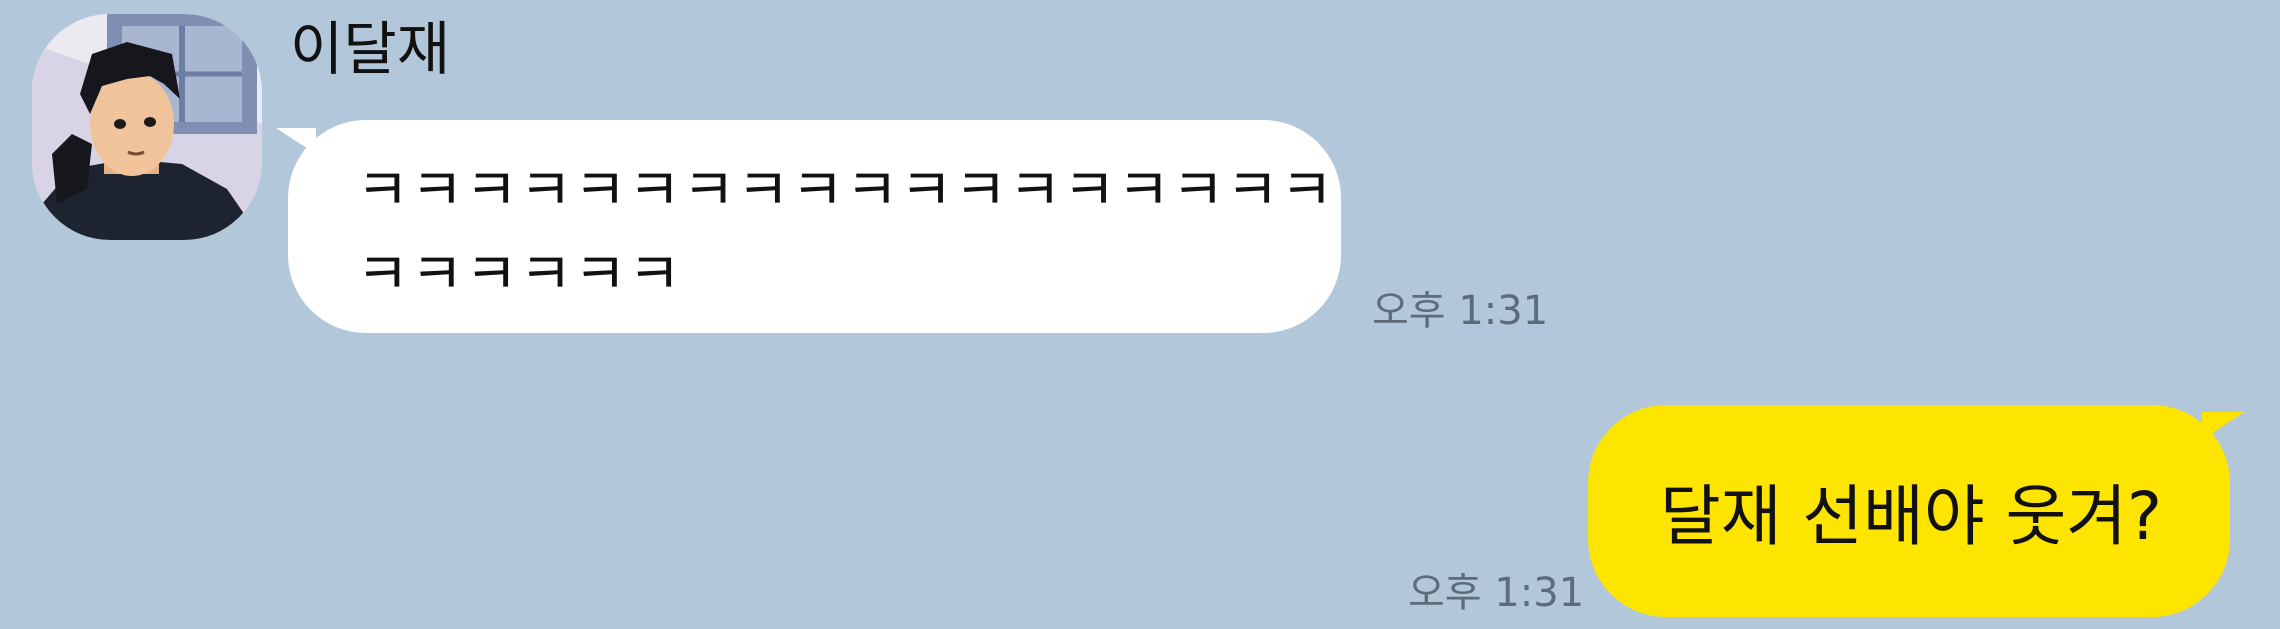  I want to click on profile-avatar-icon, so click(147, 127).